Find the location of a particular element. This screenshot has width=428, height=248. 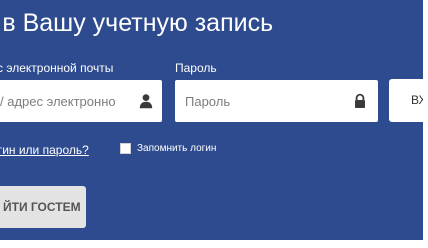

forgot-credentials-link: логин или пароль? is located at coordinates (44, 150).